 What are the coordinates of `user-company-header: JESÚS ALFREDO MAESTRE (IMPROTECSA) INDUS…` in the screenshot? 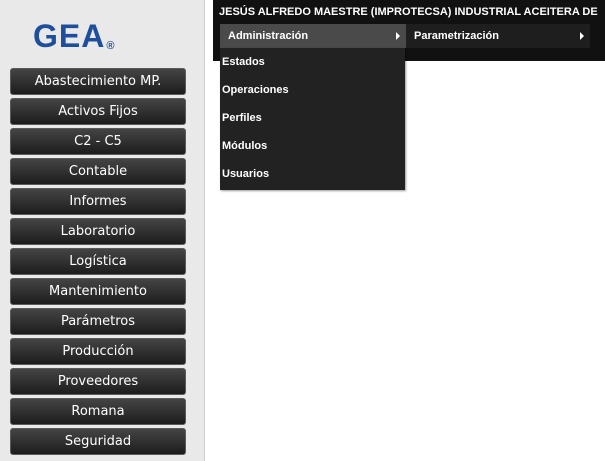 It's located at (408, 12).